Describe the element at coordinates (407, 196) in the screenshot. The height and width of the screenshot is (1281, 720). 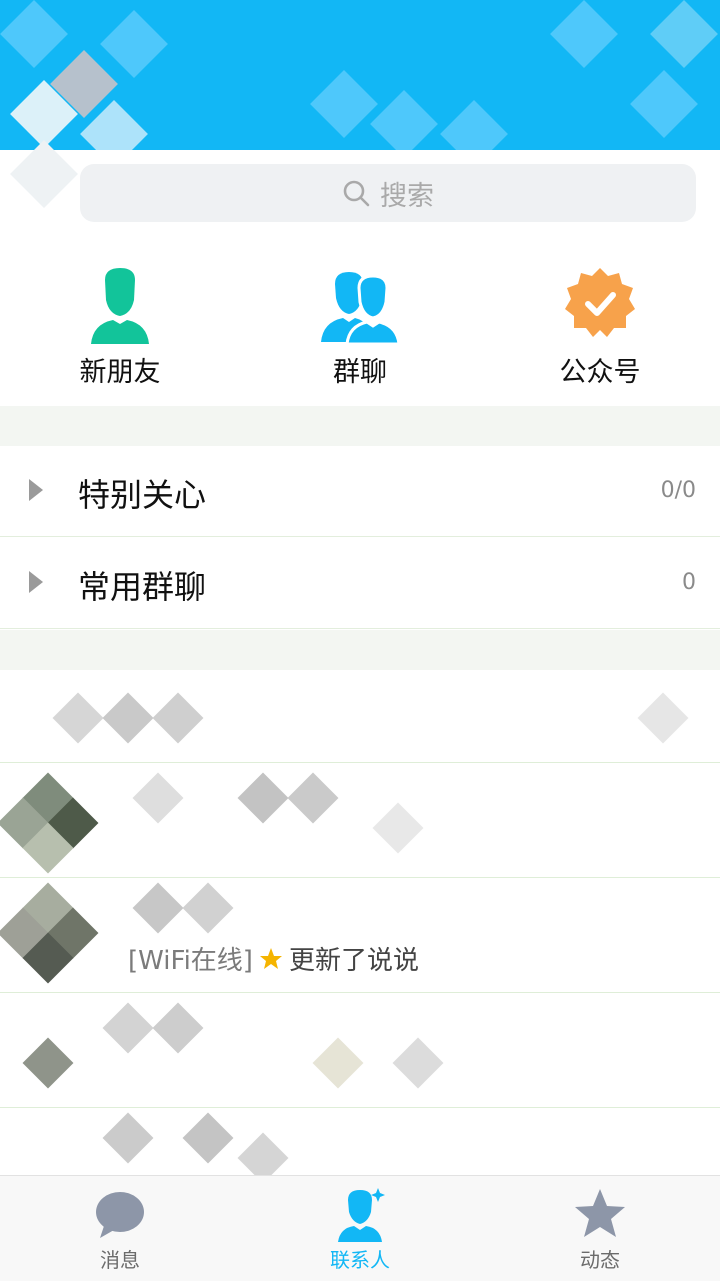
I see `search-placeholder: 搜索` at that location.